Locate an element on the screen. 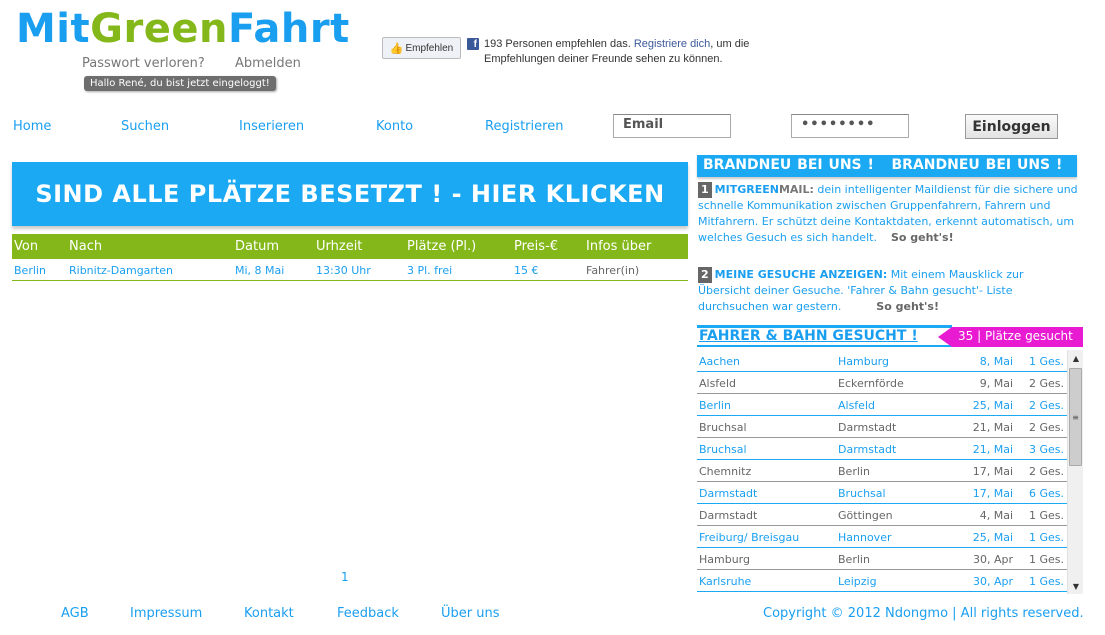 The image size is (1105, 635). list-item: Darmstadt Bruchsal 17, Mai 6 Ges. is located at coordinates (882, 493).